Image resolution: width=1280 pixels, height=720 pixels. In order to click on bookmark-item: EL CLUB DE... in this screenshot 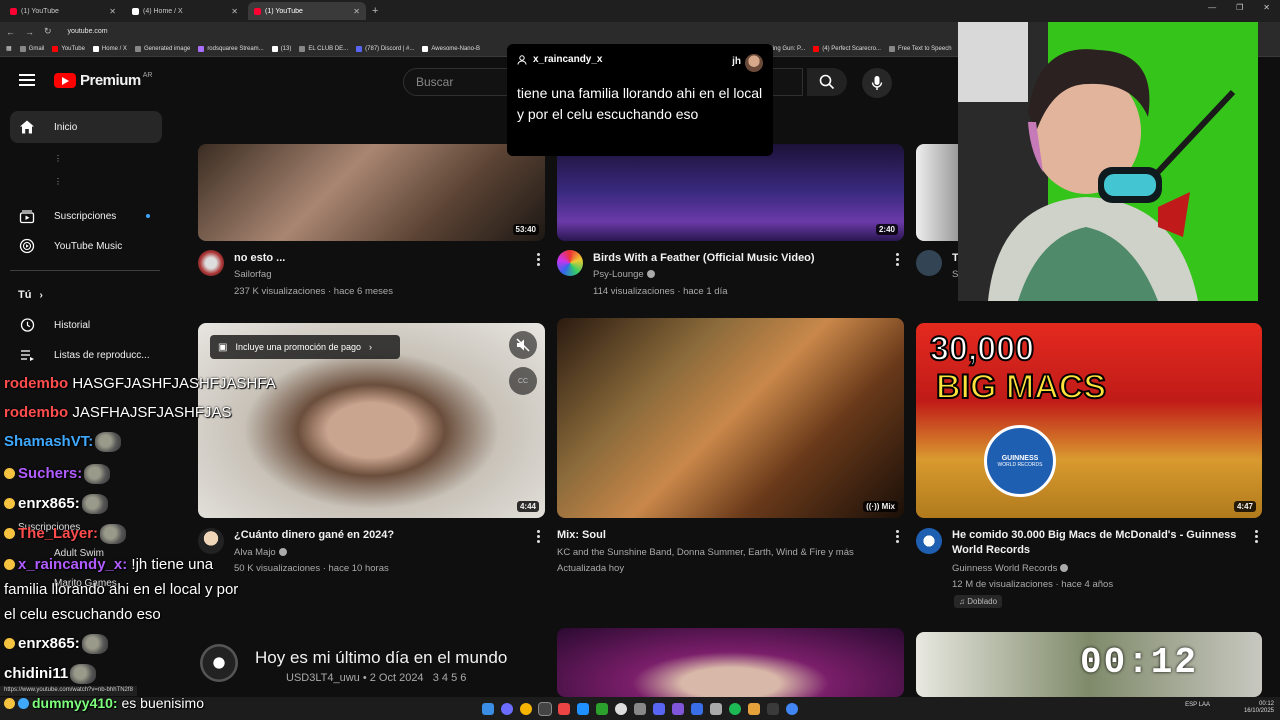, I will do `click(323, 48)`.